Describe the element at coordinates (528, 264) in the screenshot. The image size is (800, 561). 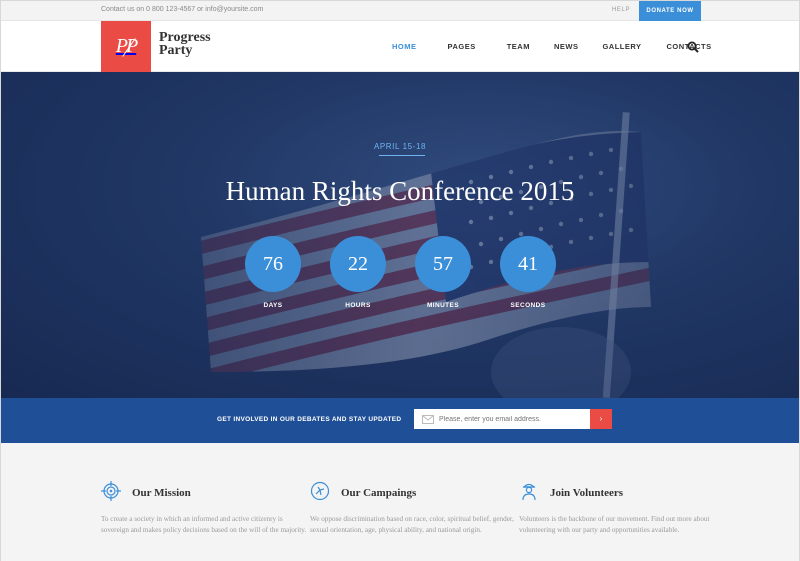
I see `countdown-value: 41` at that location.